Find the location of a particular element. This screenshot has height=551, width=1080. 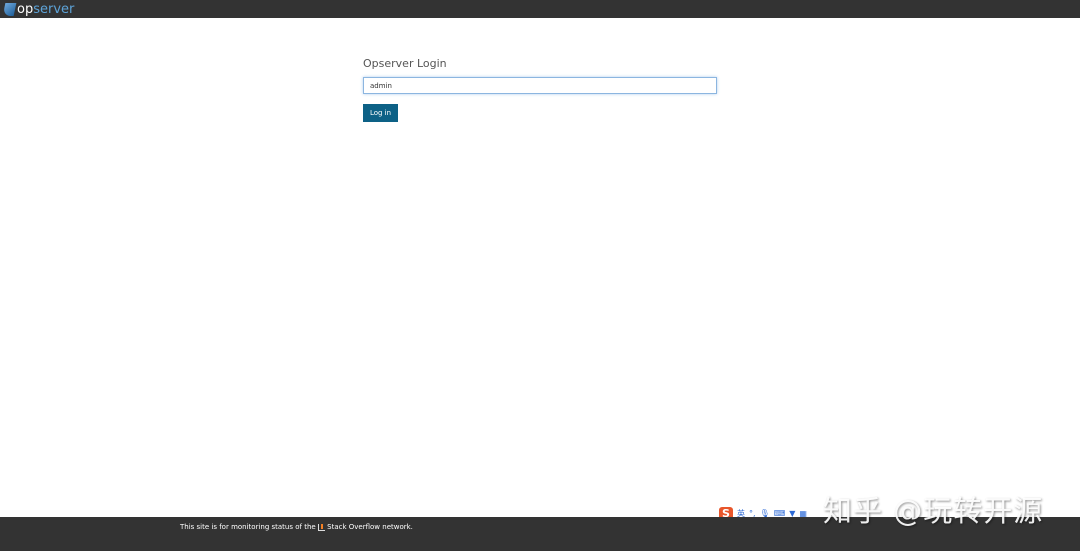

footer-text-after: Stack Overflow network. is located at coordinates (370, 527).